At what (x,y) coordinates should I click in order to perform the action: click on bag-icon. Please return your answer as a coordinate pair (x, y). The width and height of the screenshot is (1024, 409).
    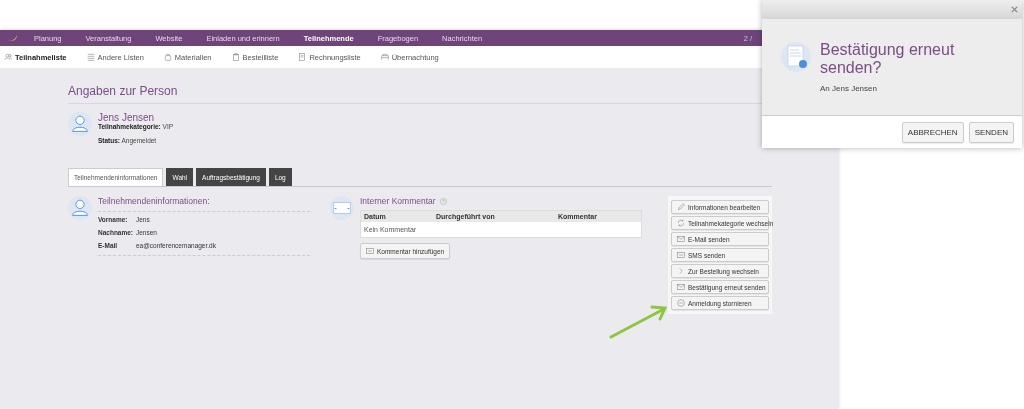
    Looking at the image, I should click on (167, 57).